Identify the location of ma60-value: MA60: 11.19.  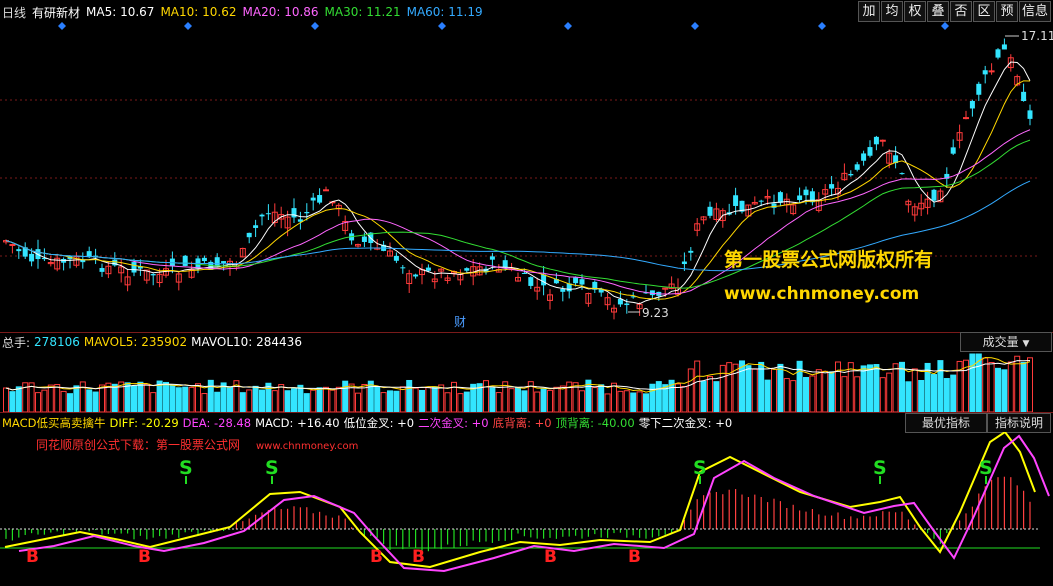
(444, 12).